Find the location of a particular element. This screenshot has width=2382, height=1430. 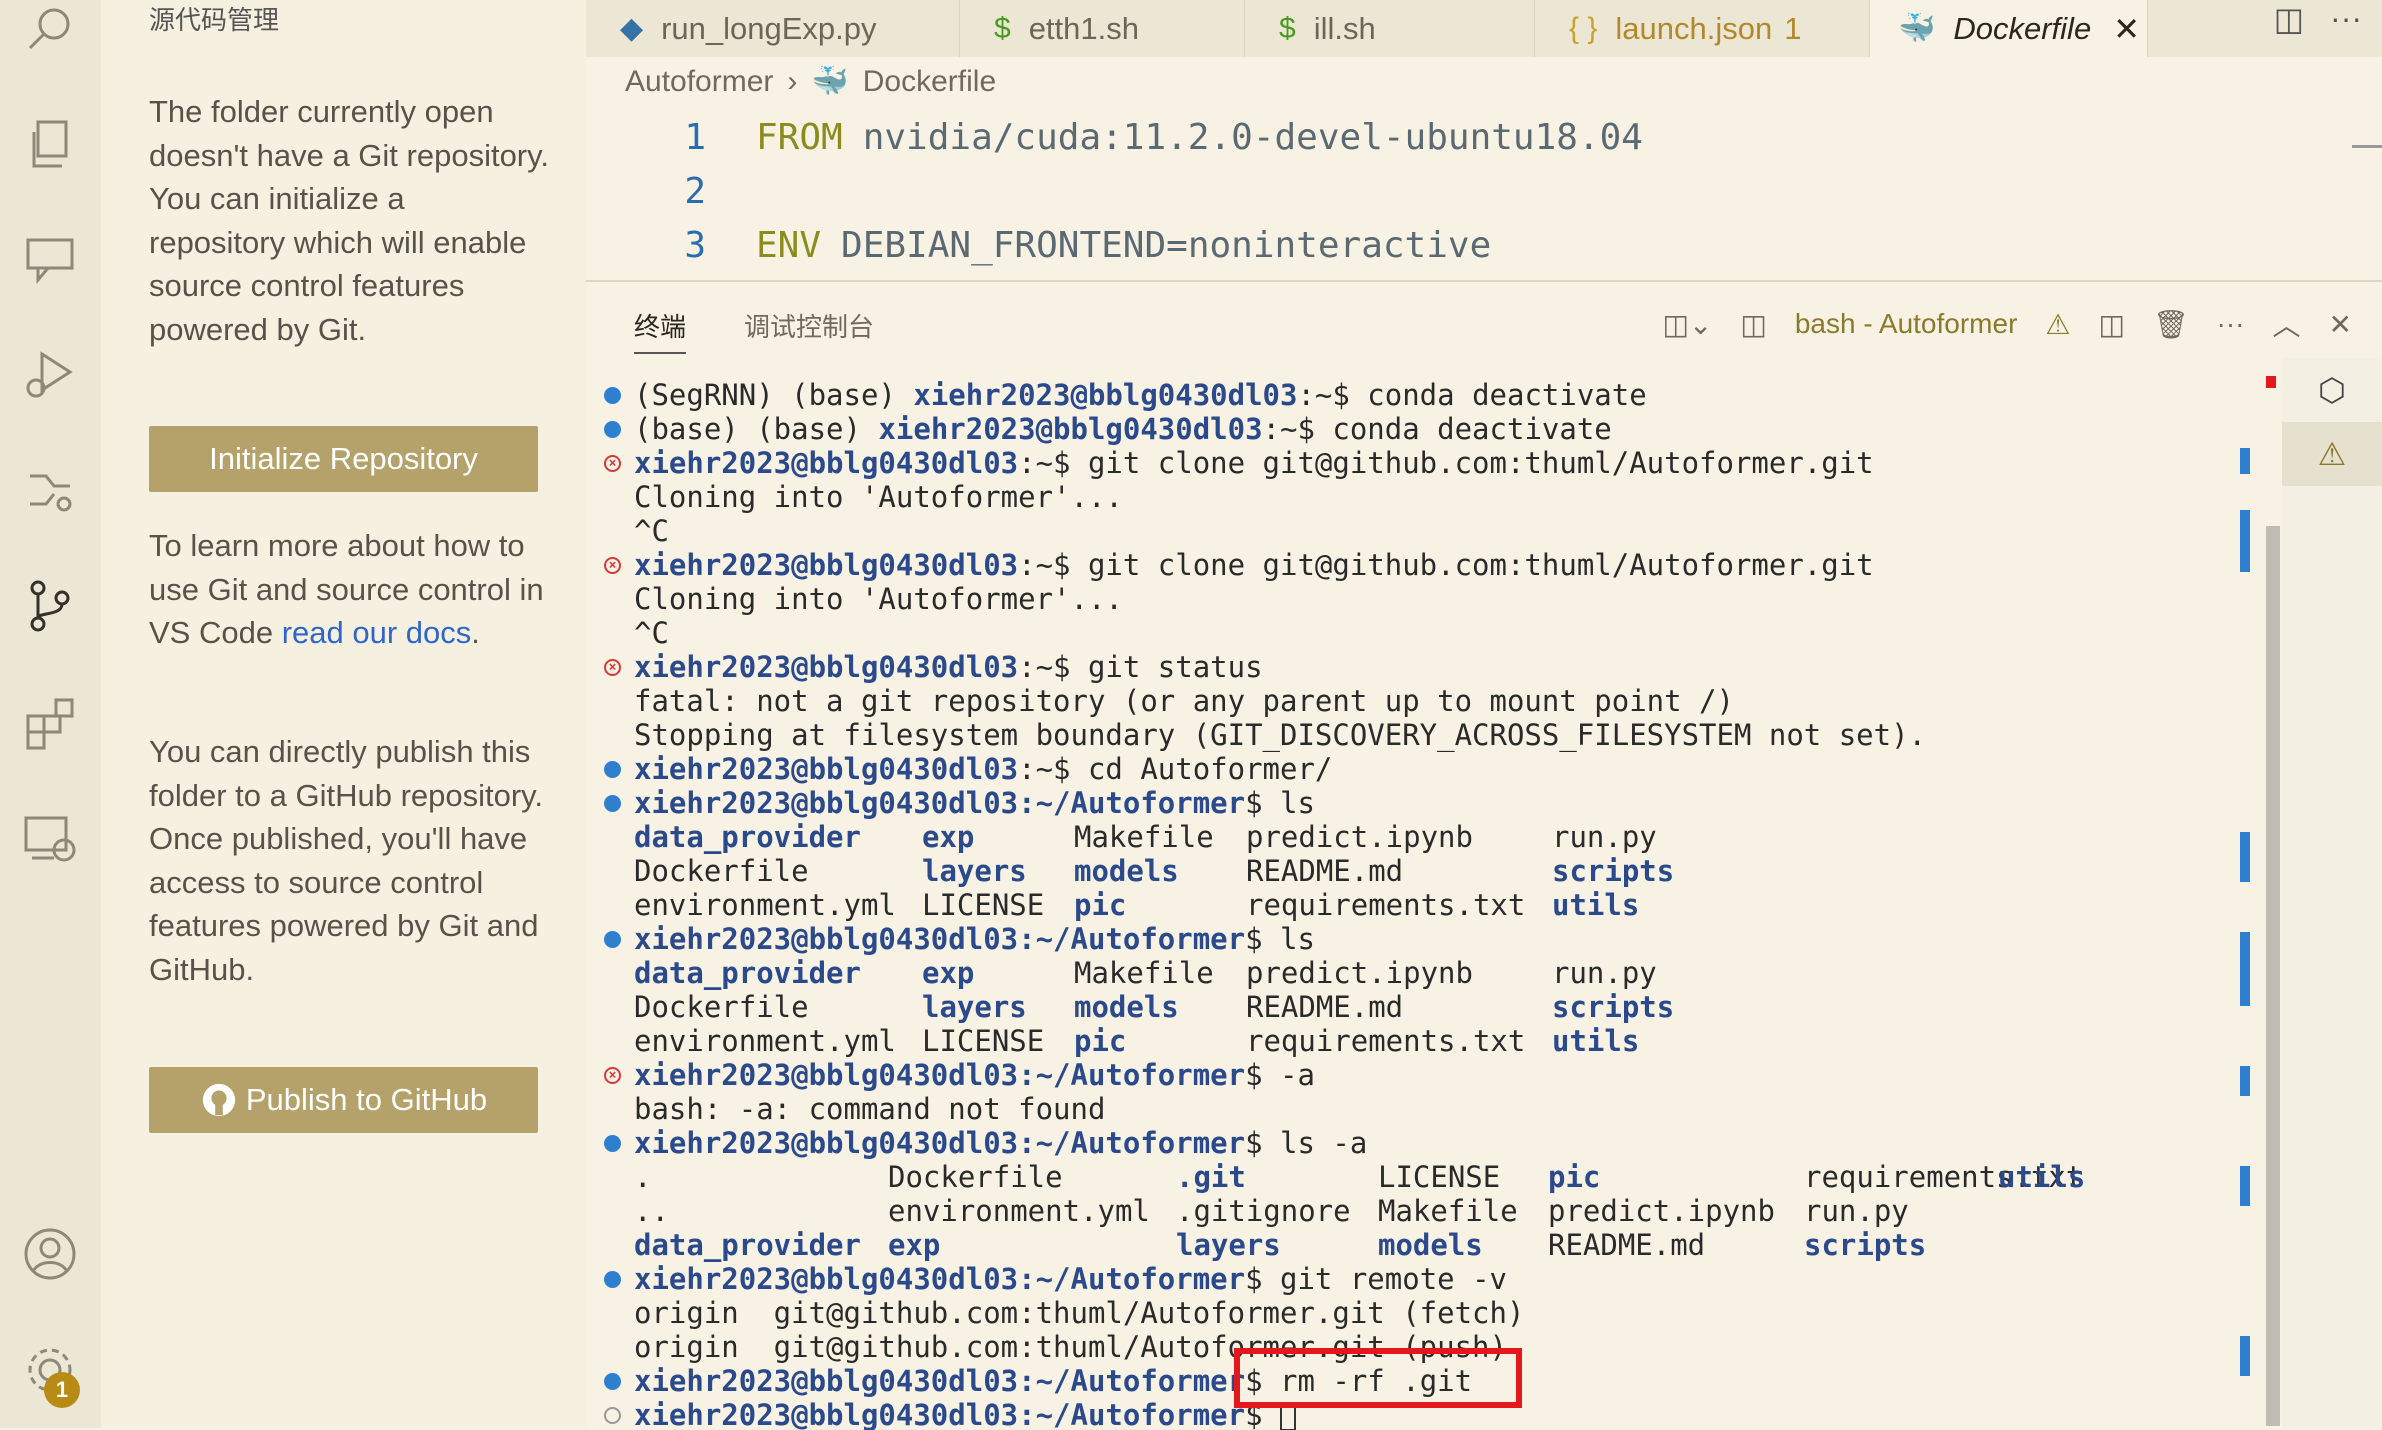

terminal-icon: ◫ is located at coordinates (1753, 324).